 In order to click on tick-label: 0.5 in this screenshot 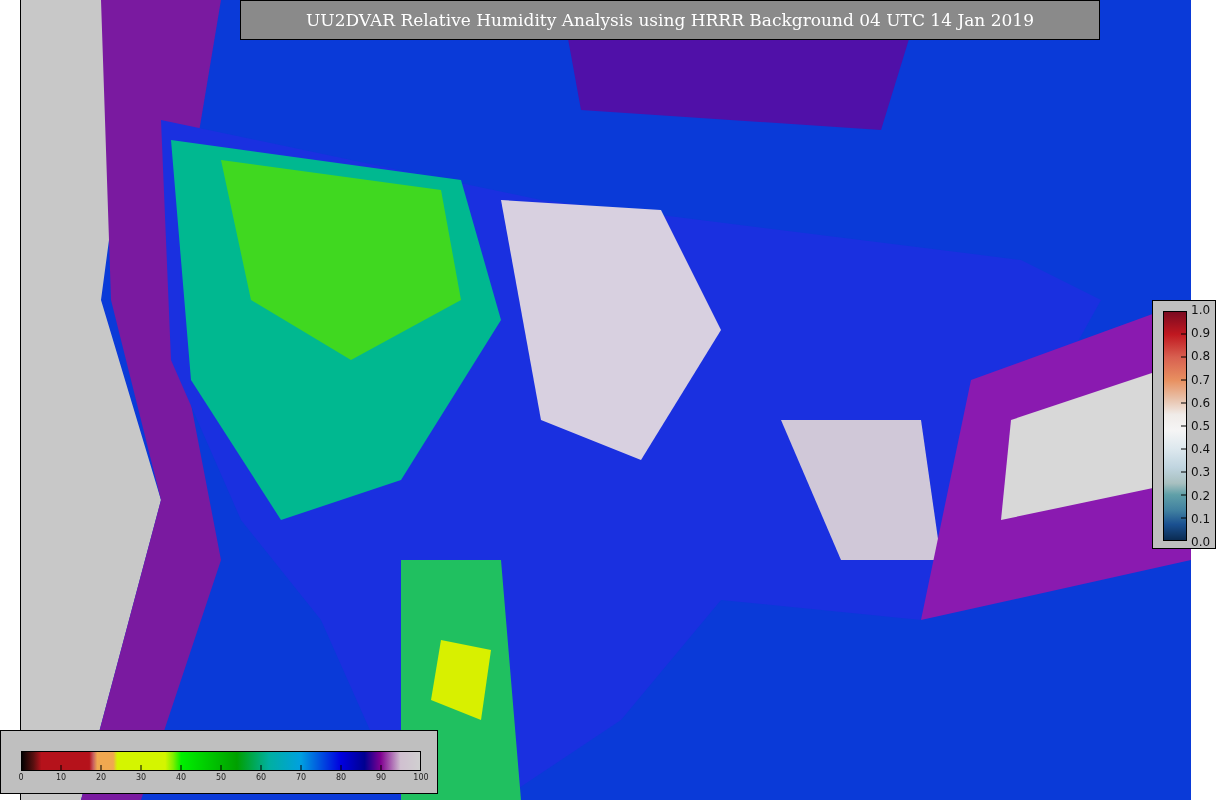, I will do `click(1201, 425)`.